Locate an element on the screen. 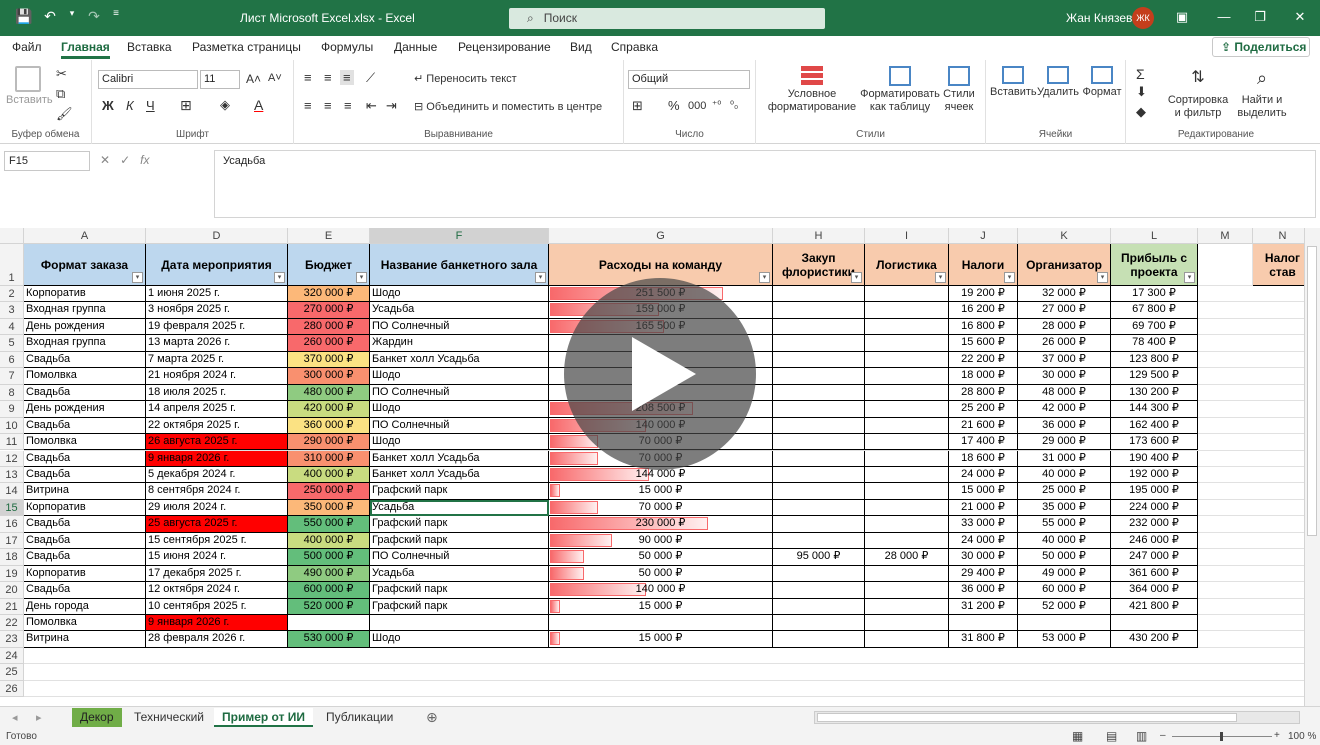 The height and width of the screenshot is (745, 1320). video-play-button is located at coordinates (660, 374).